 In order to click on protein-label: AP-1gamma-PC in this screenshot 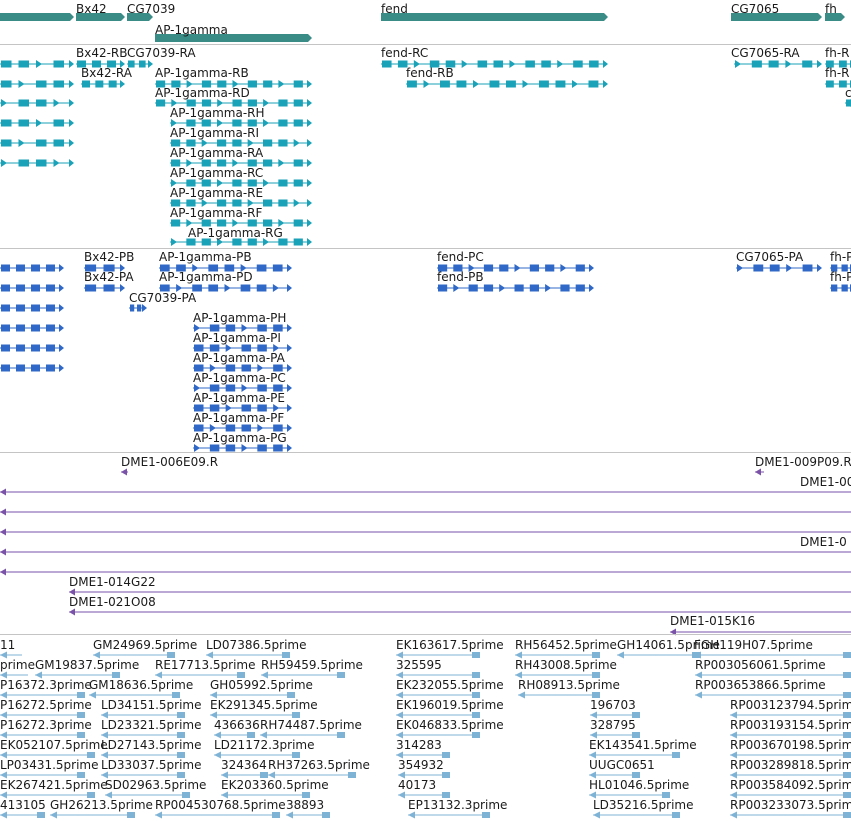, I will do `click(239, 378)`.